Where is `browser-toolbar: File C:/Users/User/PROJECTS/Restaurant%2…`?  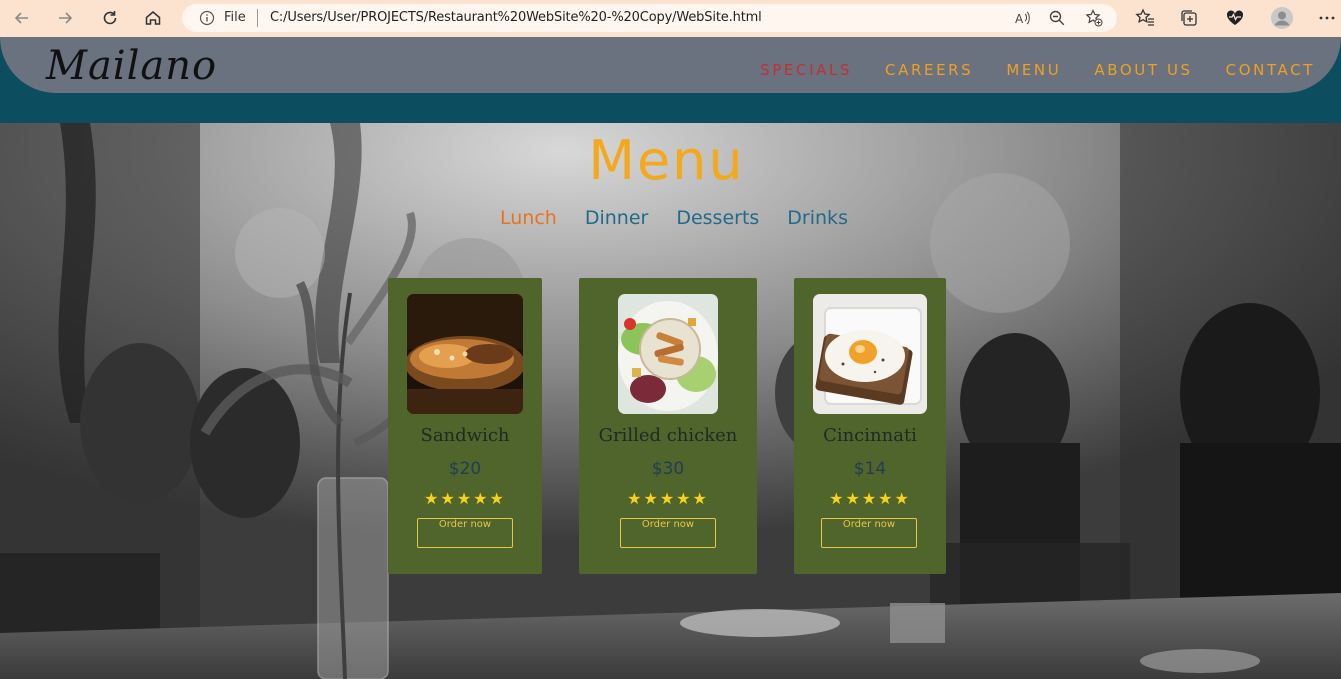 browser-toolbar: File C:/Users/User/PROJECTS/Restaurant%2… is located at coordinates (670, 18).